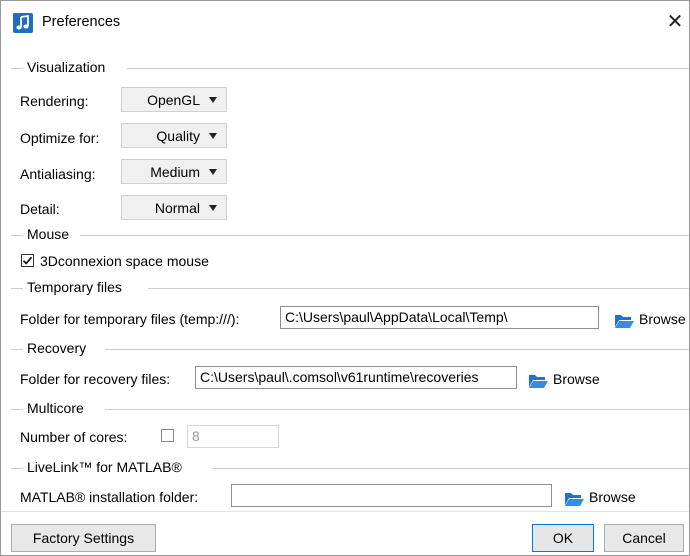 This screenshot has width=690, height=556. Describe the element at coordinates (60, 138) in the screenshot. I see `optimize-label: Optimize for:` at that location.